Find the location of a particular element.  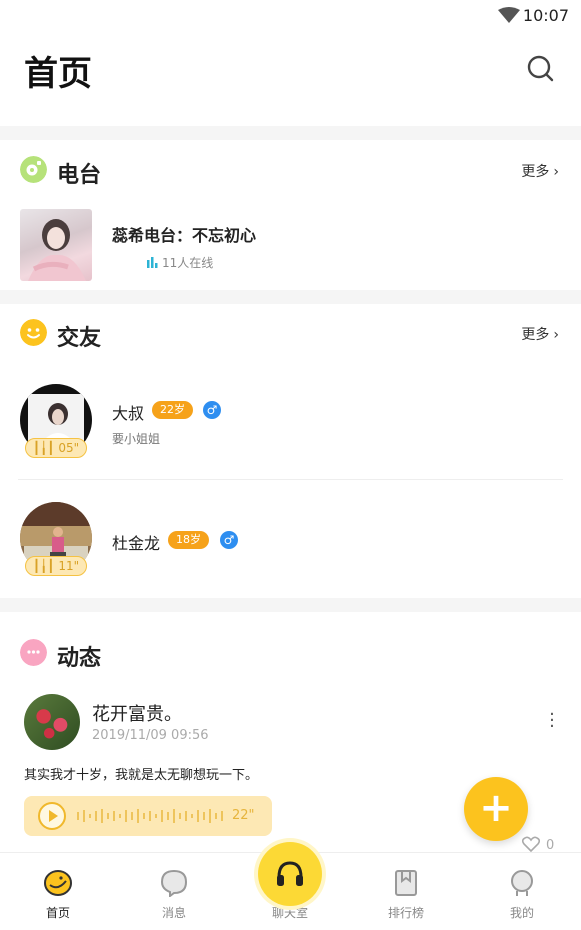

like-button: 0 is located at coordinates (538, 844).